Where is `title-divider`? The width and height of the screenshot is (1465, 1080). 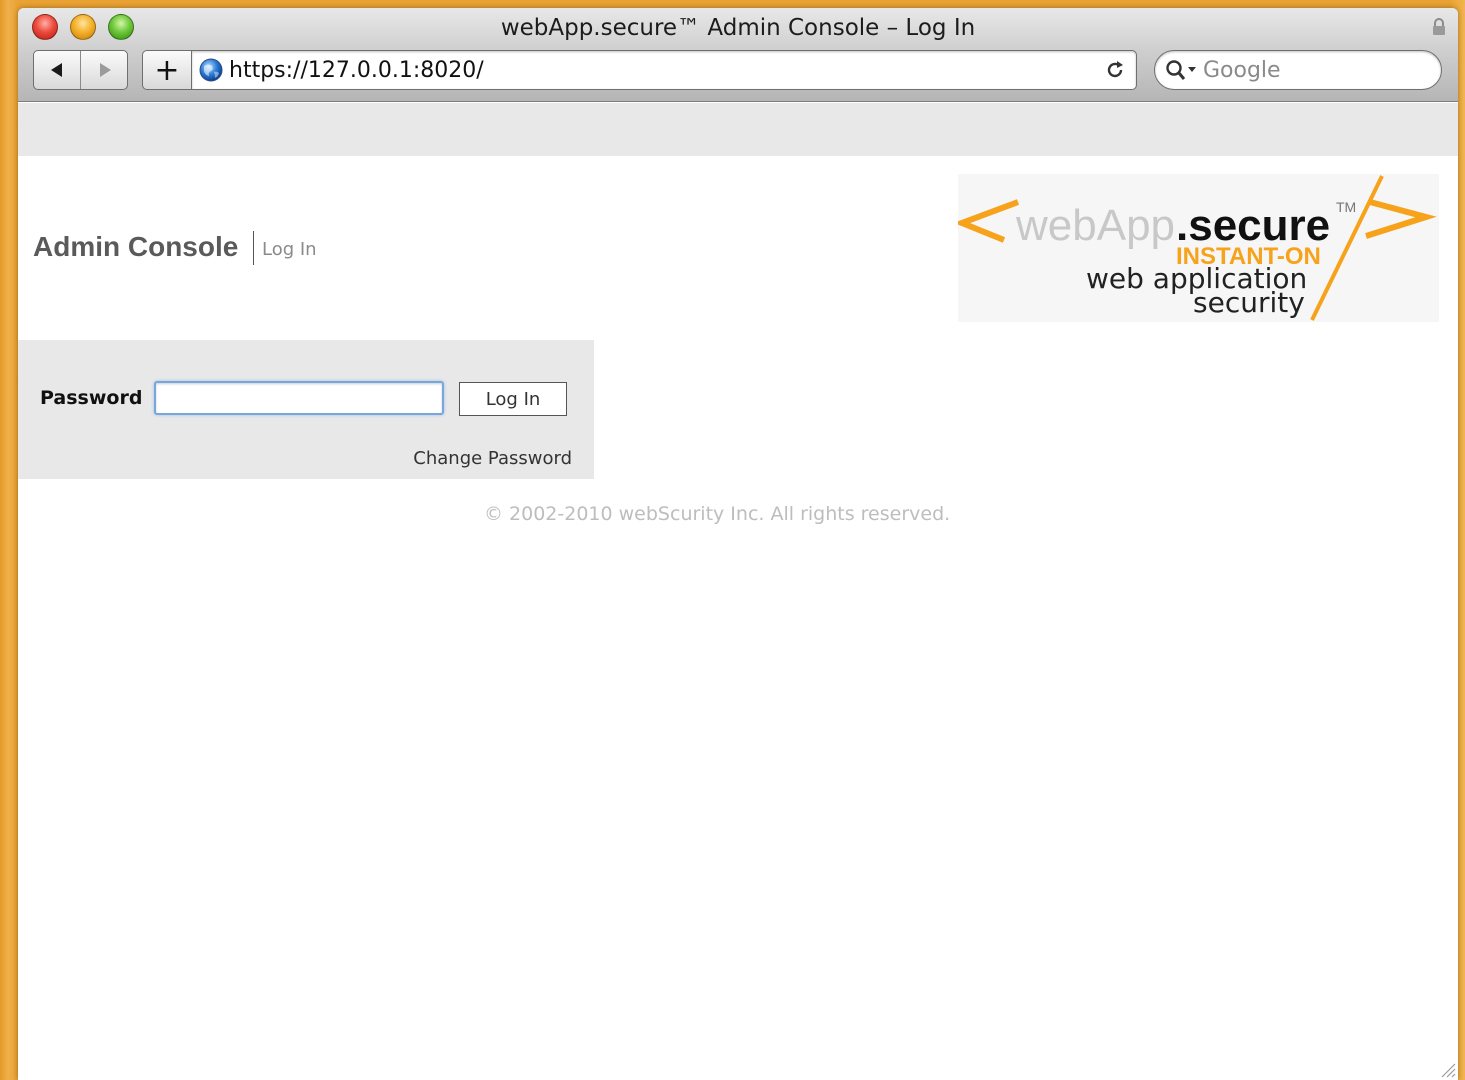
title-divider is located at coordinates (253, 248).